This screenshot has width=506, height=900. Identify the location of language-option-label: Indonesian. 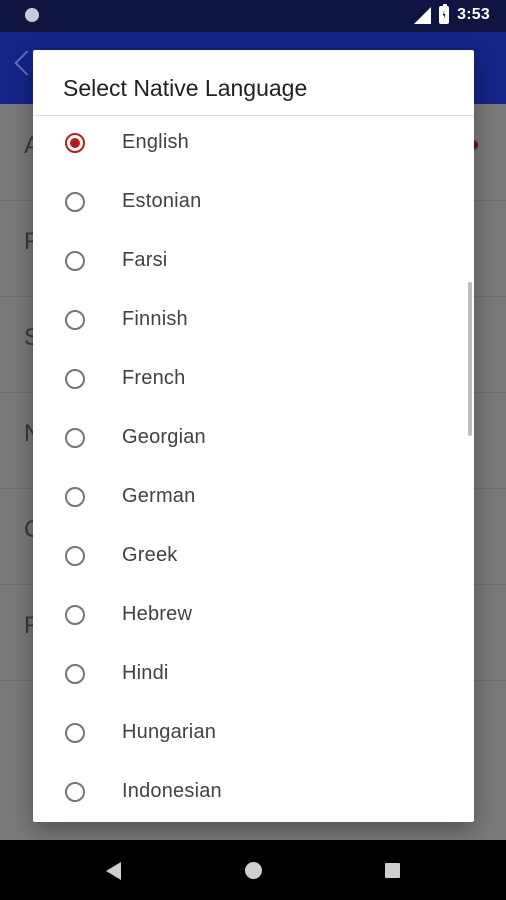
(172, 791).